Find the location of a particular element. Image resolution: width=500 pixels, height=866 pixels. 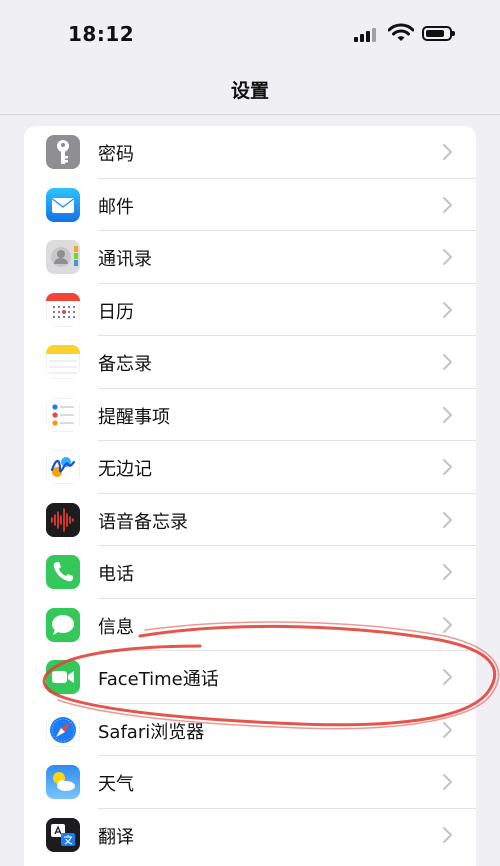

cellular-signal-icon is located at coordinates (366, 35).